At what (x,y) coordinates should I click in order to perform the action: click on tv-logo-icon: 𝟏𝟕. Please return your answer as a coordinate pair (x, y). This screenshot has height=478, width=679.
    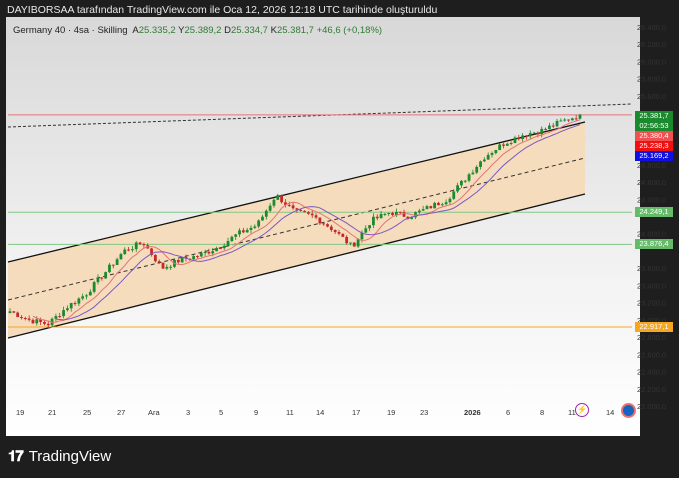
    Looking at the image, I should click on (16, 456).